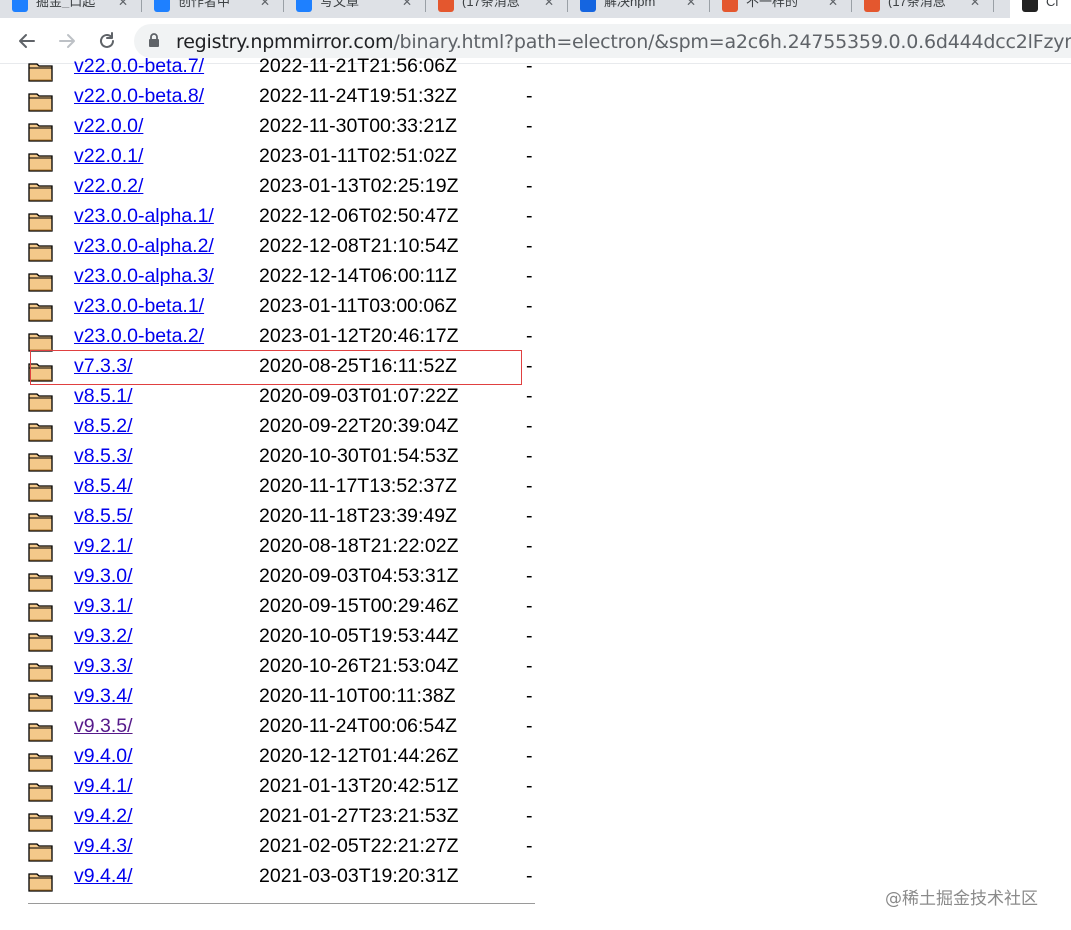 This screenshot has width=1071, height=930. I want to click on modified-date: 2021-03-03T19:20:31Z, so click(359, 876).